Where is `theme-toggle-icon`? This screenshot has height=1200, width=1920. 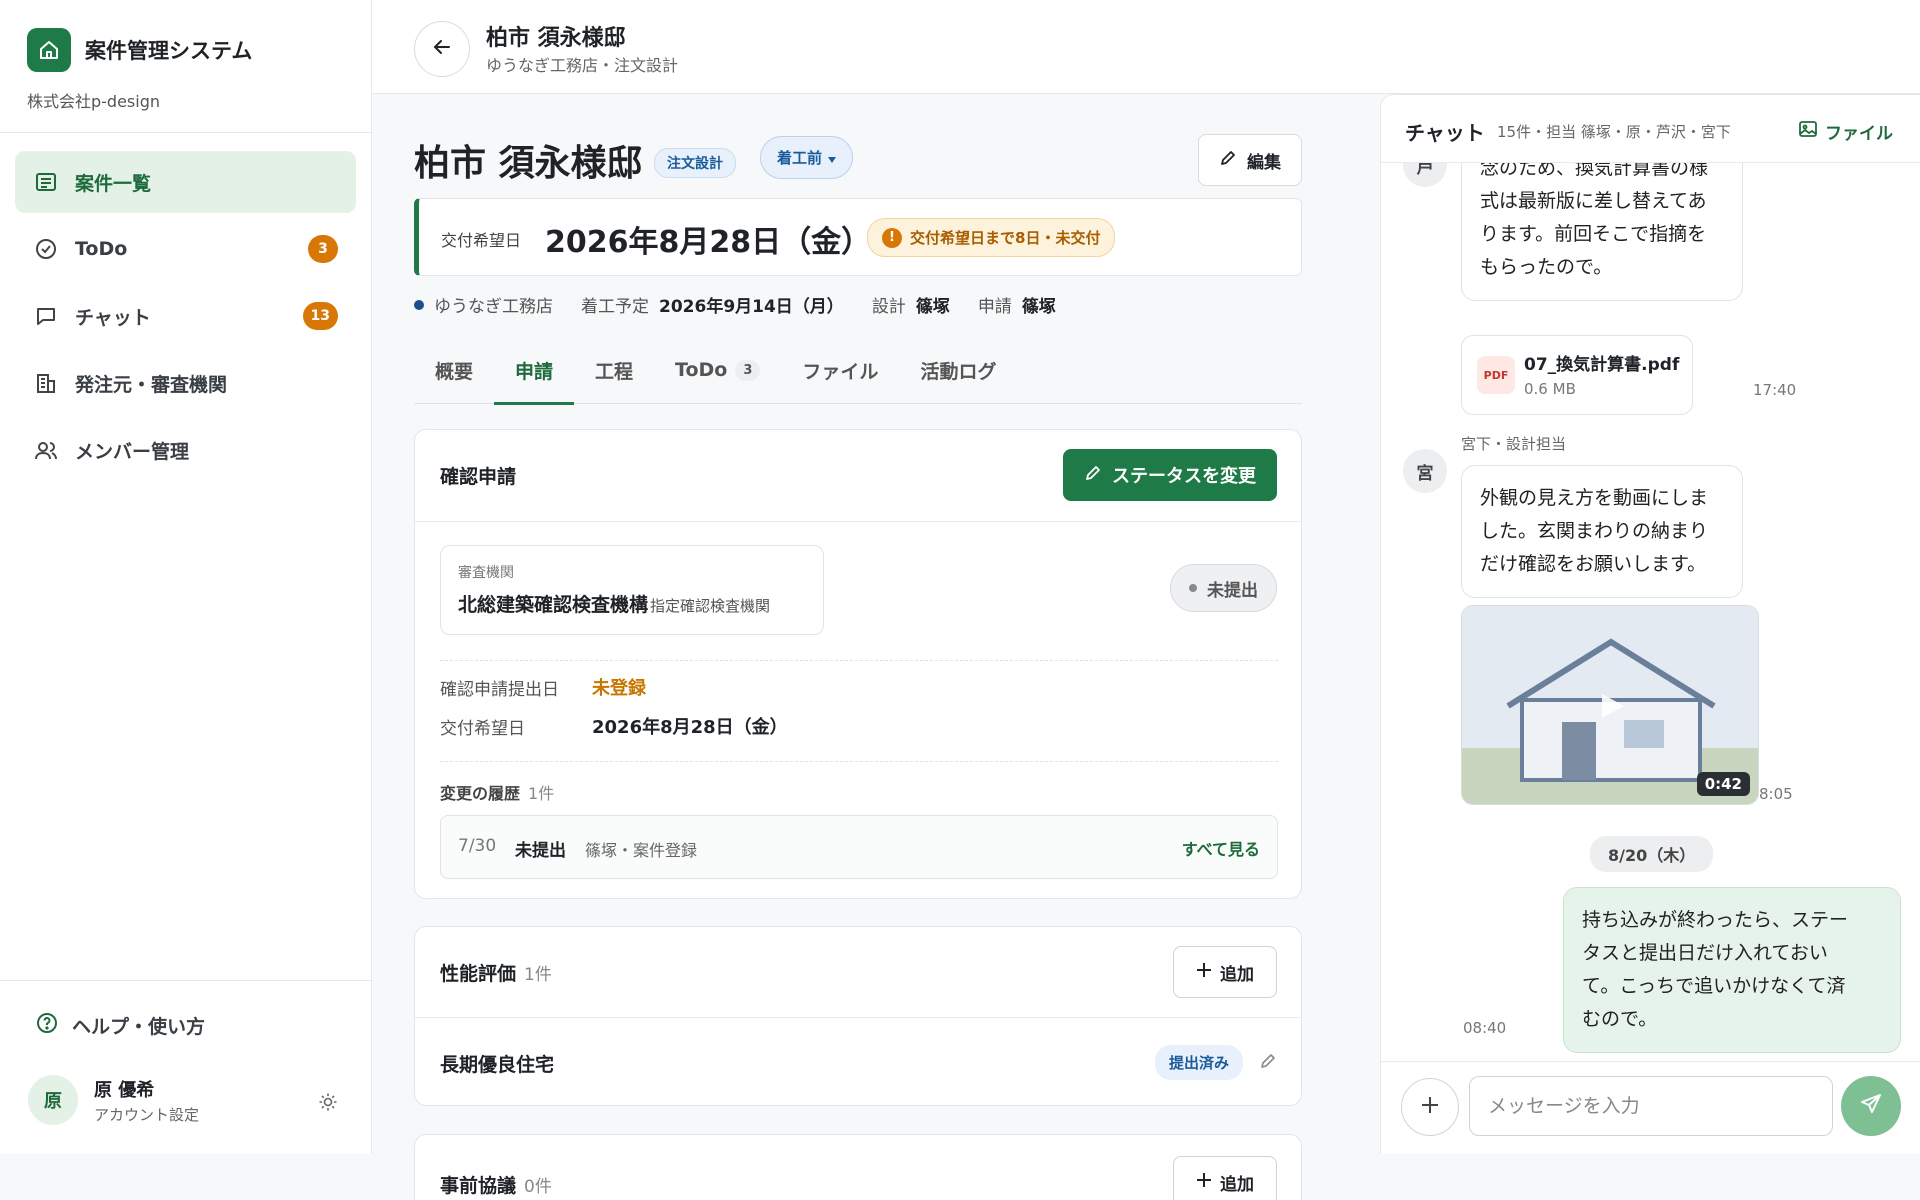 theme-toggle-icon is located at coordinates (328, 1102).